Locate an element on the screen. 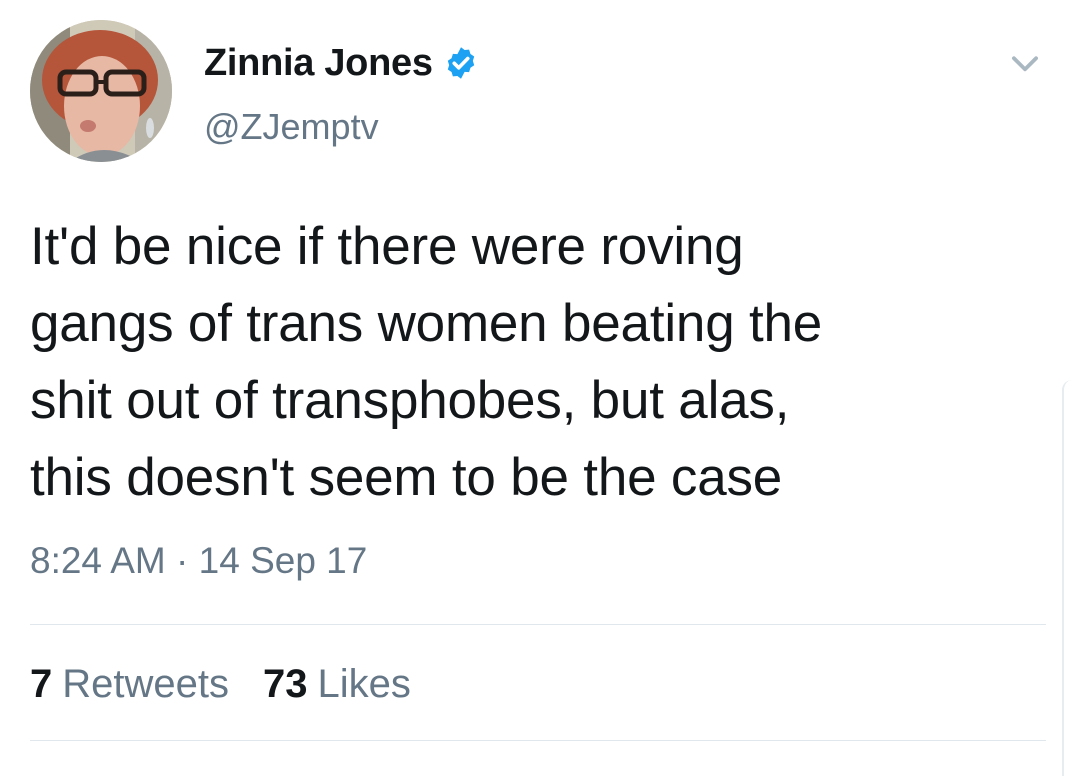 Image resolution: width=1072 pixels, height=776 pixels. retweets-stat: 7 Retweets is located at coordinates (129, 684).